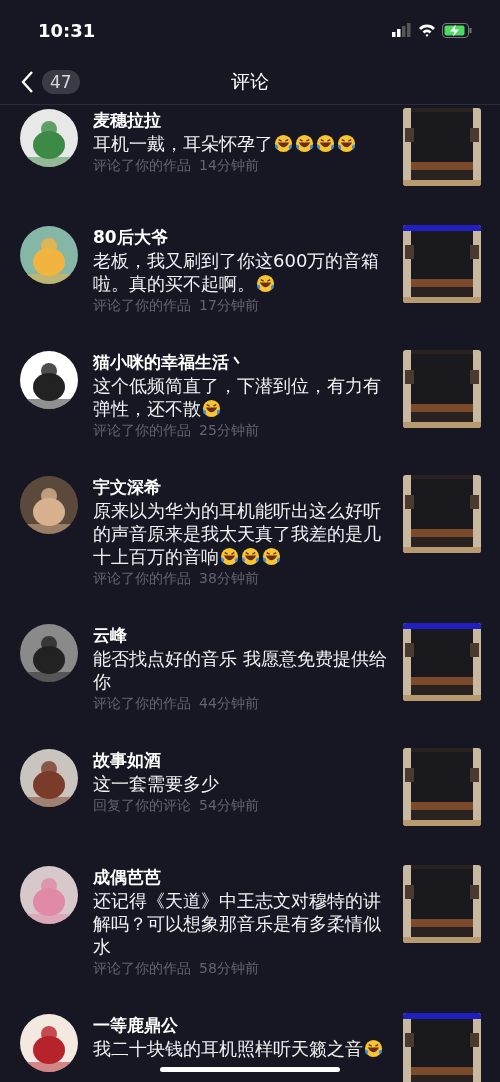 This screenshot has height=1082, width=500. What do you see at coordinates (237, 923) in the screenshot?
I see `comment-text: 还记得《天道》中王志文对穆特的讲解吗？可以想象那音乐是有多柔情似水` at bounding box center [237, 923].